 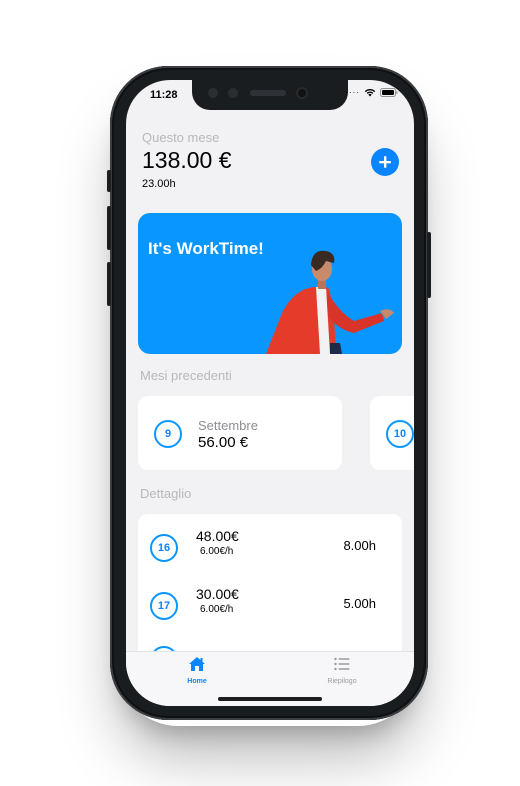 What do you see at coordinates (164, 548) in the screenshot?
I see `day-badge: 16` at bounding box center [164, 548].